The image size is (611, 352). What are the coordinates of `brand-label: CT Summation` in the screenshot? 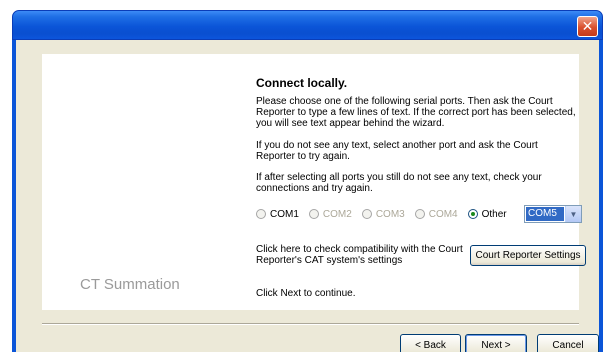 It's located at (130, 284).